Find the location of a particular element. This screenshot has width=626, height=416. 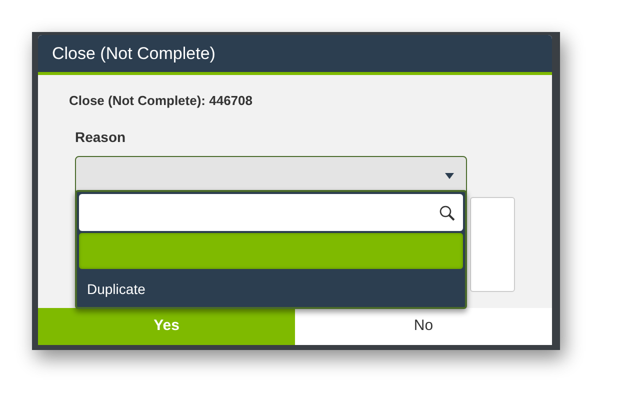

search-field is located at coordinates (271, 212).